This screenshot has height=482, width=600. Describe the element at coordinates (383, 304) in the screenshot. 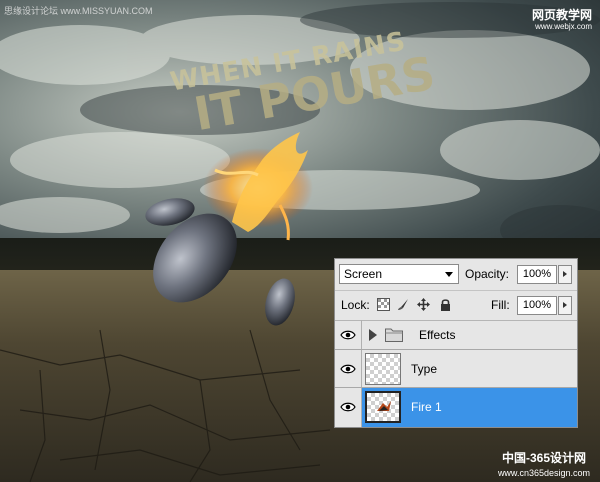

I see `lock-transparent-pixels-icon` at that location.